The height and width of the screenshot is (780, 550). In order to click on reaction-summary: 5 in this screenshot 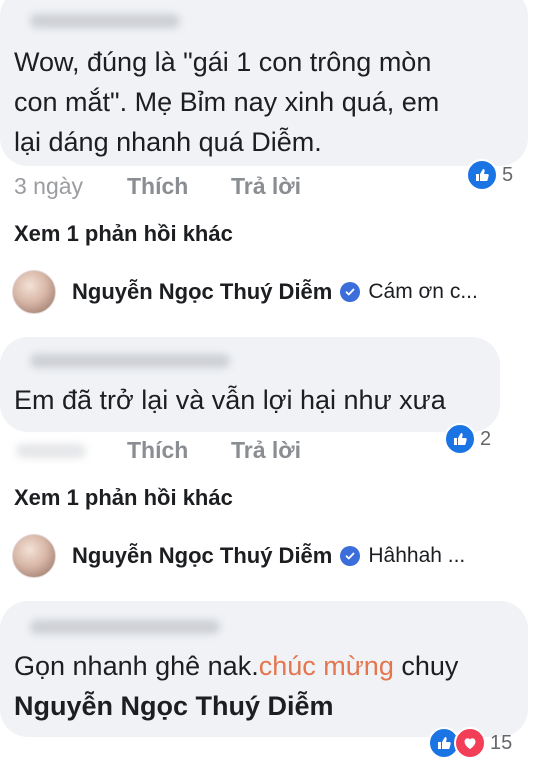, I will do `click(490, 175)`.